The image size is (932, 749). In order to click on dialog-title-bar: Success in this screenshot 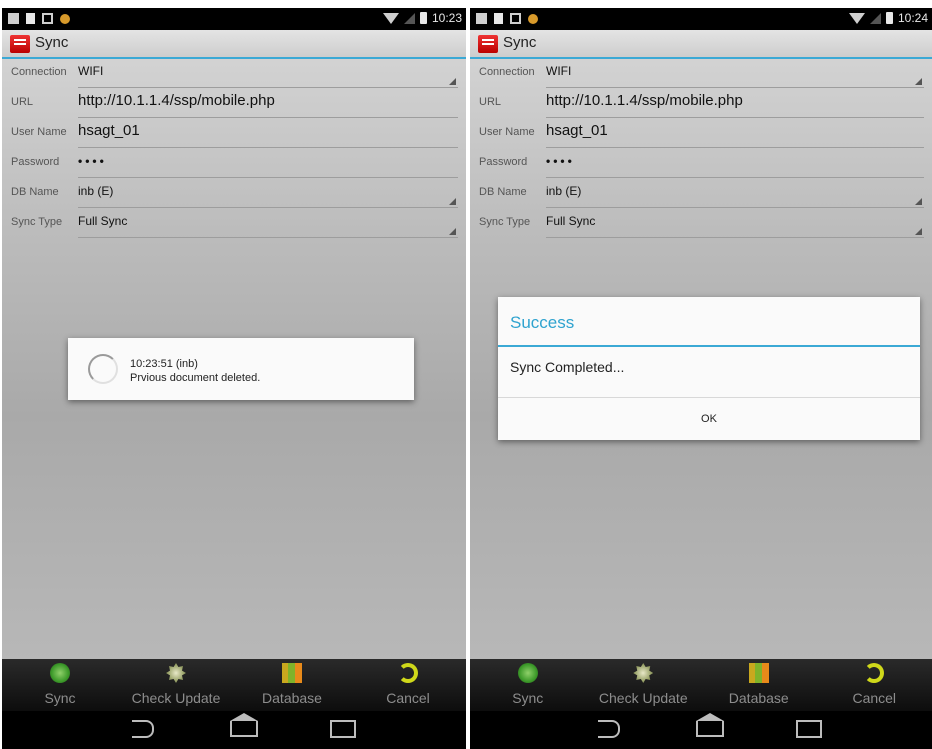, I will do `click(709, 322)`.